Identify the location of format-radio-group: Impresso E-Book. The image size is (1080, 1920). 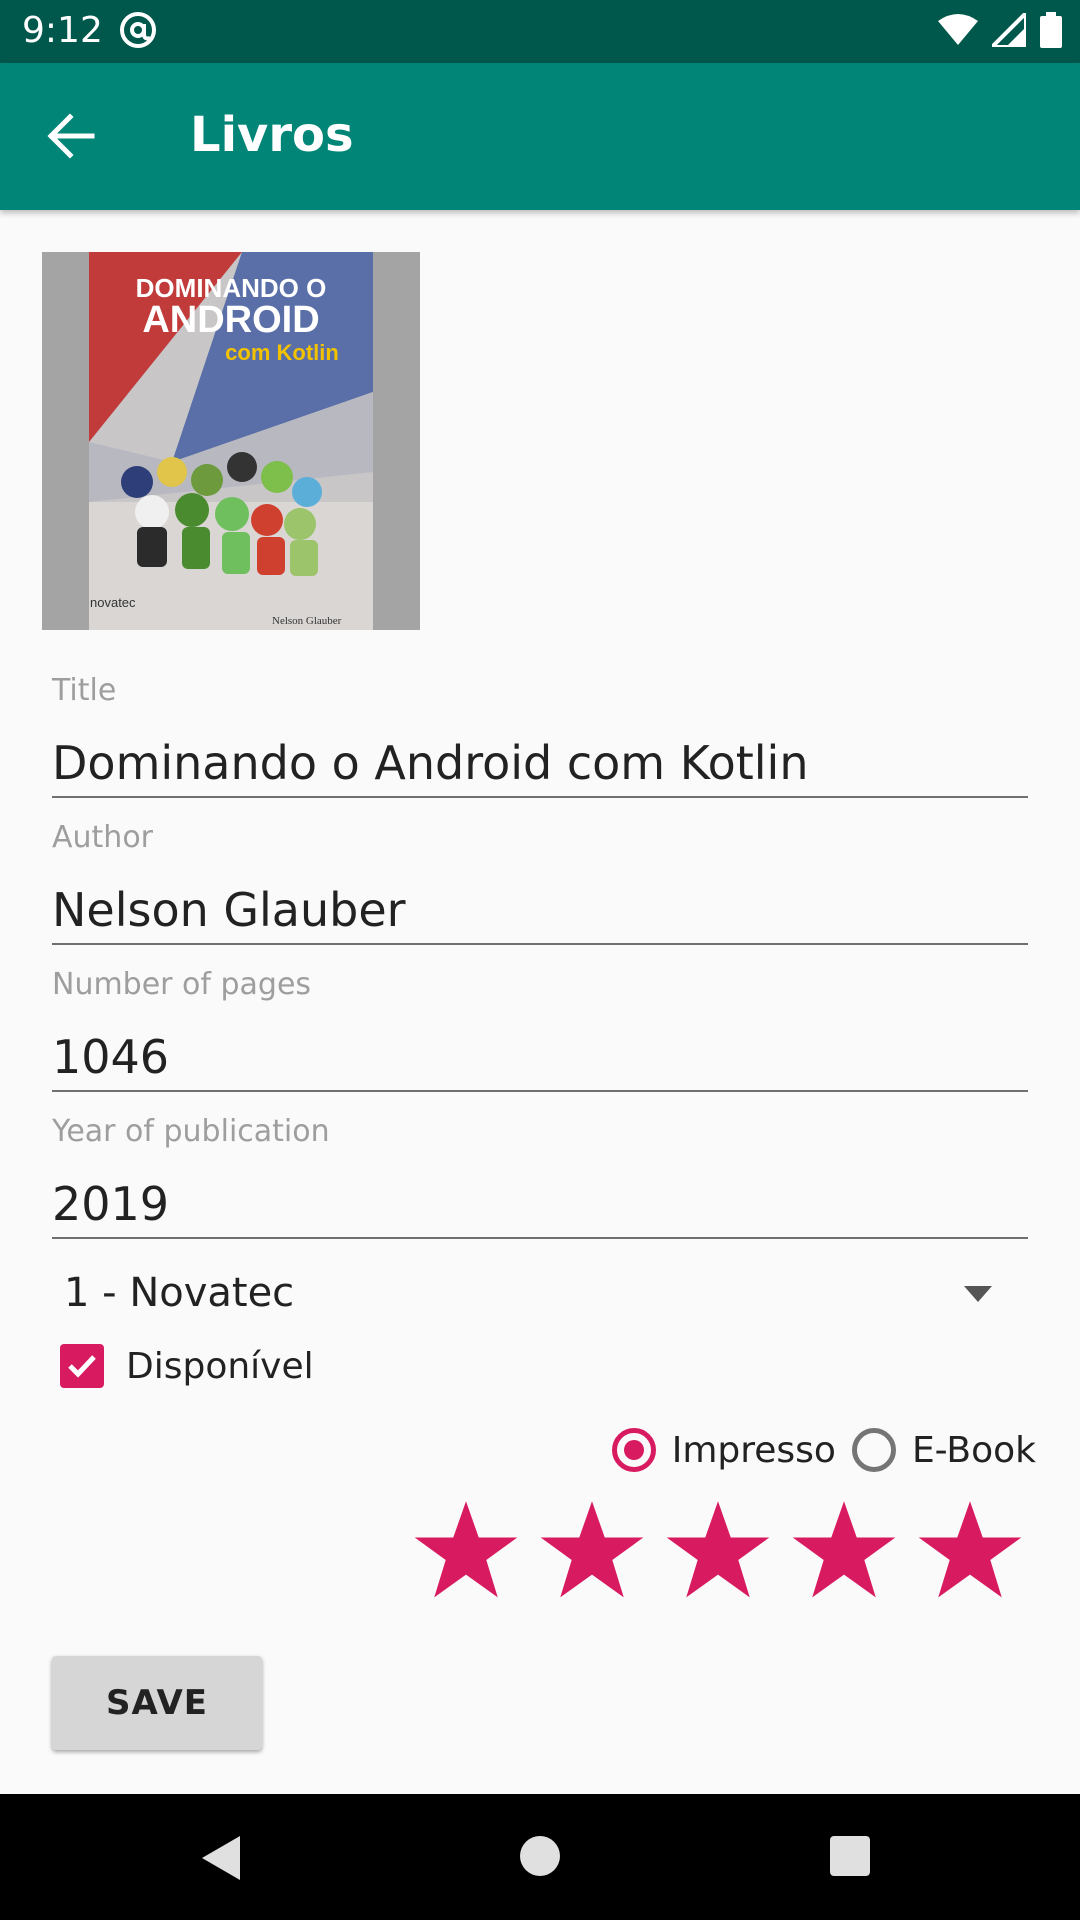
(823, 1450).